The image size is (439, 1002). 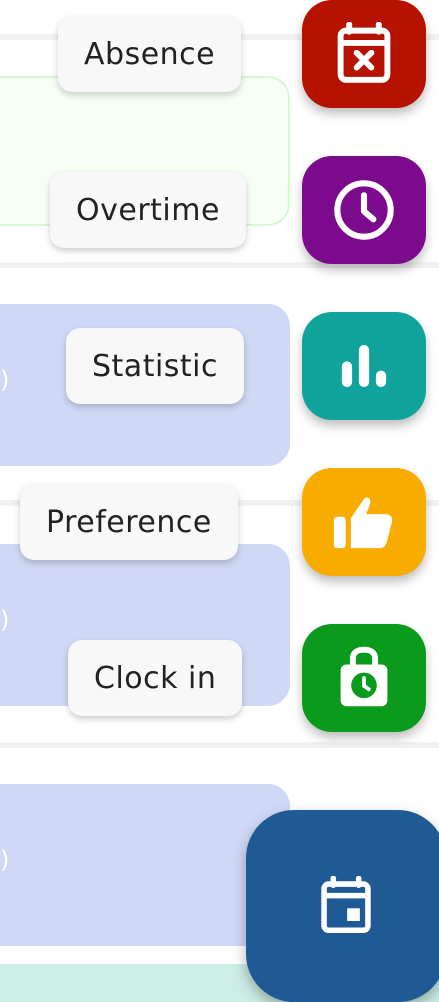 I want to click on time-clock-icon, so click(x=364, y=676).